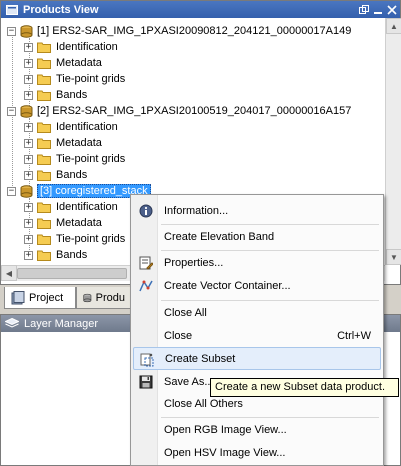  I want to click on scroll-down-arrow-icon: ▼, so click(393, 257).